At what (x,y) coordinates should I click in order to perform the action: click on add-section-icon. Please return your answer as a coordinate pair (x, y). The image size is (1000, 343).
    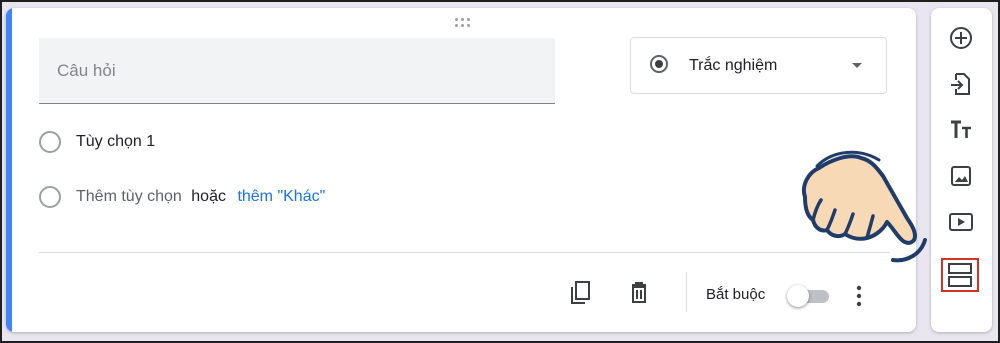
    Looking at the image, I should click on (960, 275).